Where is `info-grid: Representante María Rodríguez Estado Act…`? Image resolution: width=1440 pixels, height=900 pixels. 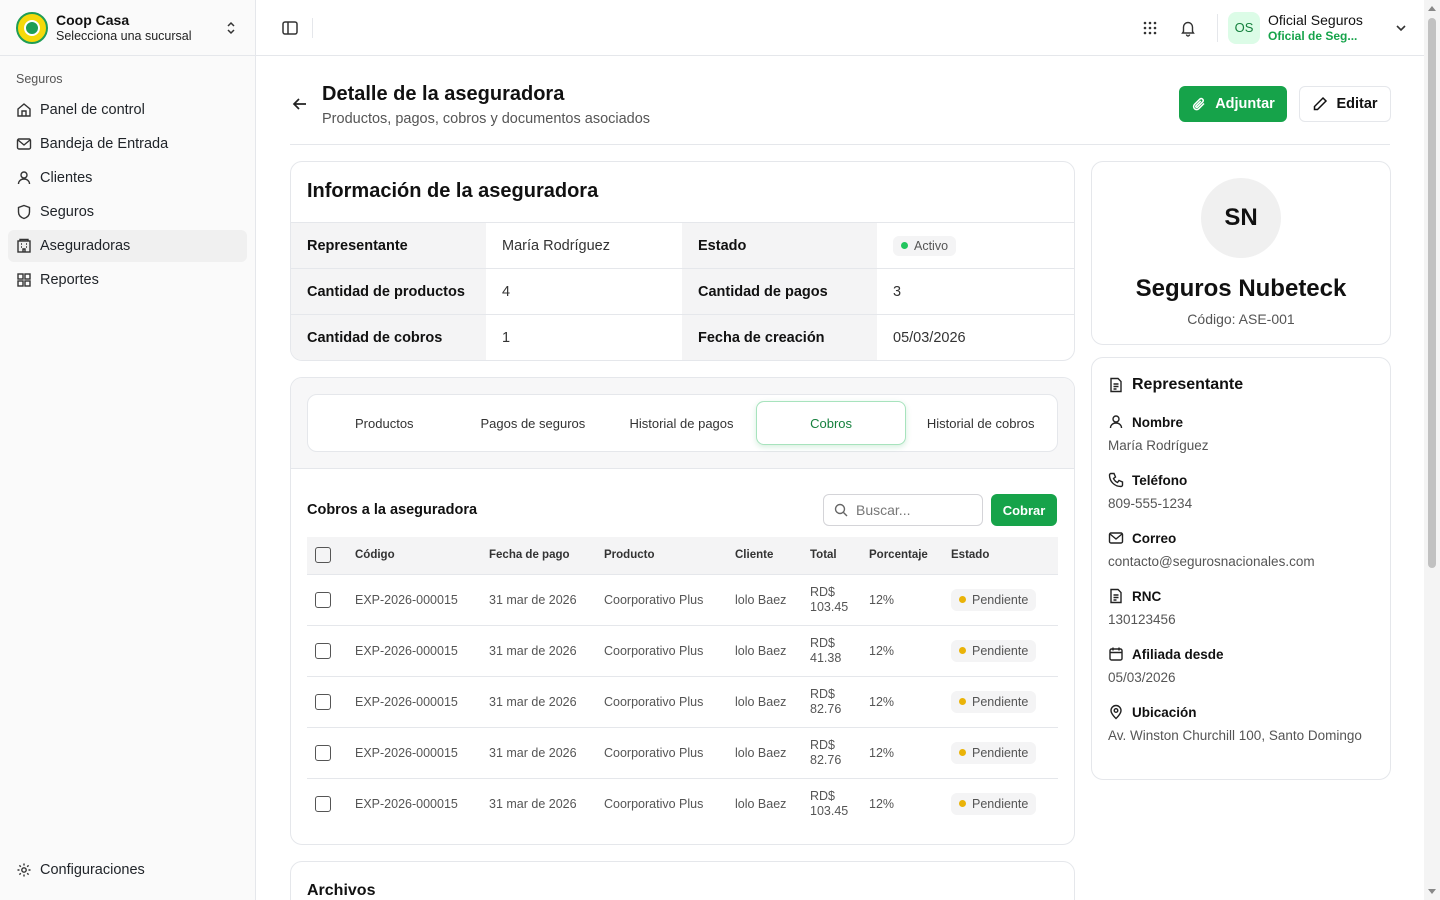 info-grid: Representante María Rodríguez Estado Act… is located at coordinates (682, 291).